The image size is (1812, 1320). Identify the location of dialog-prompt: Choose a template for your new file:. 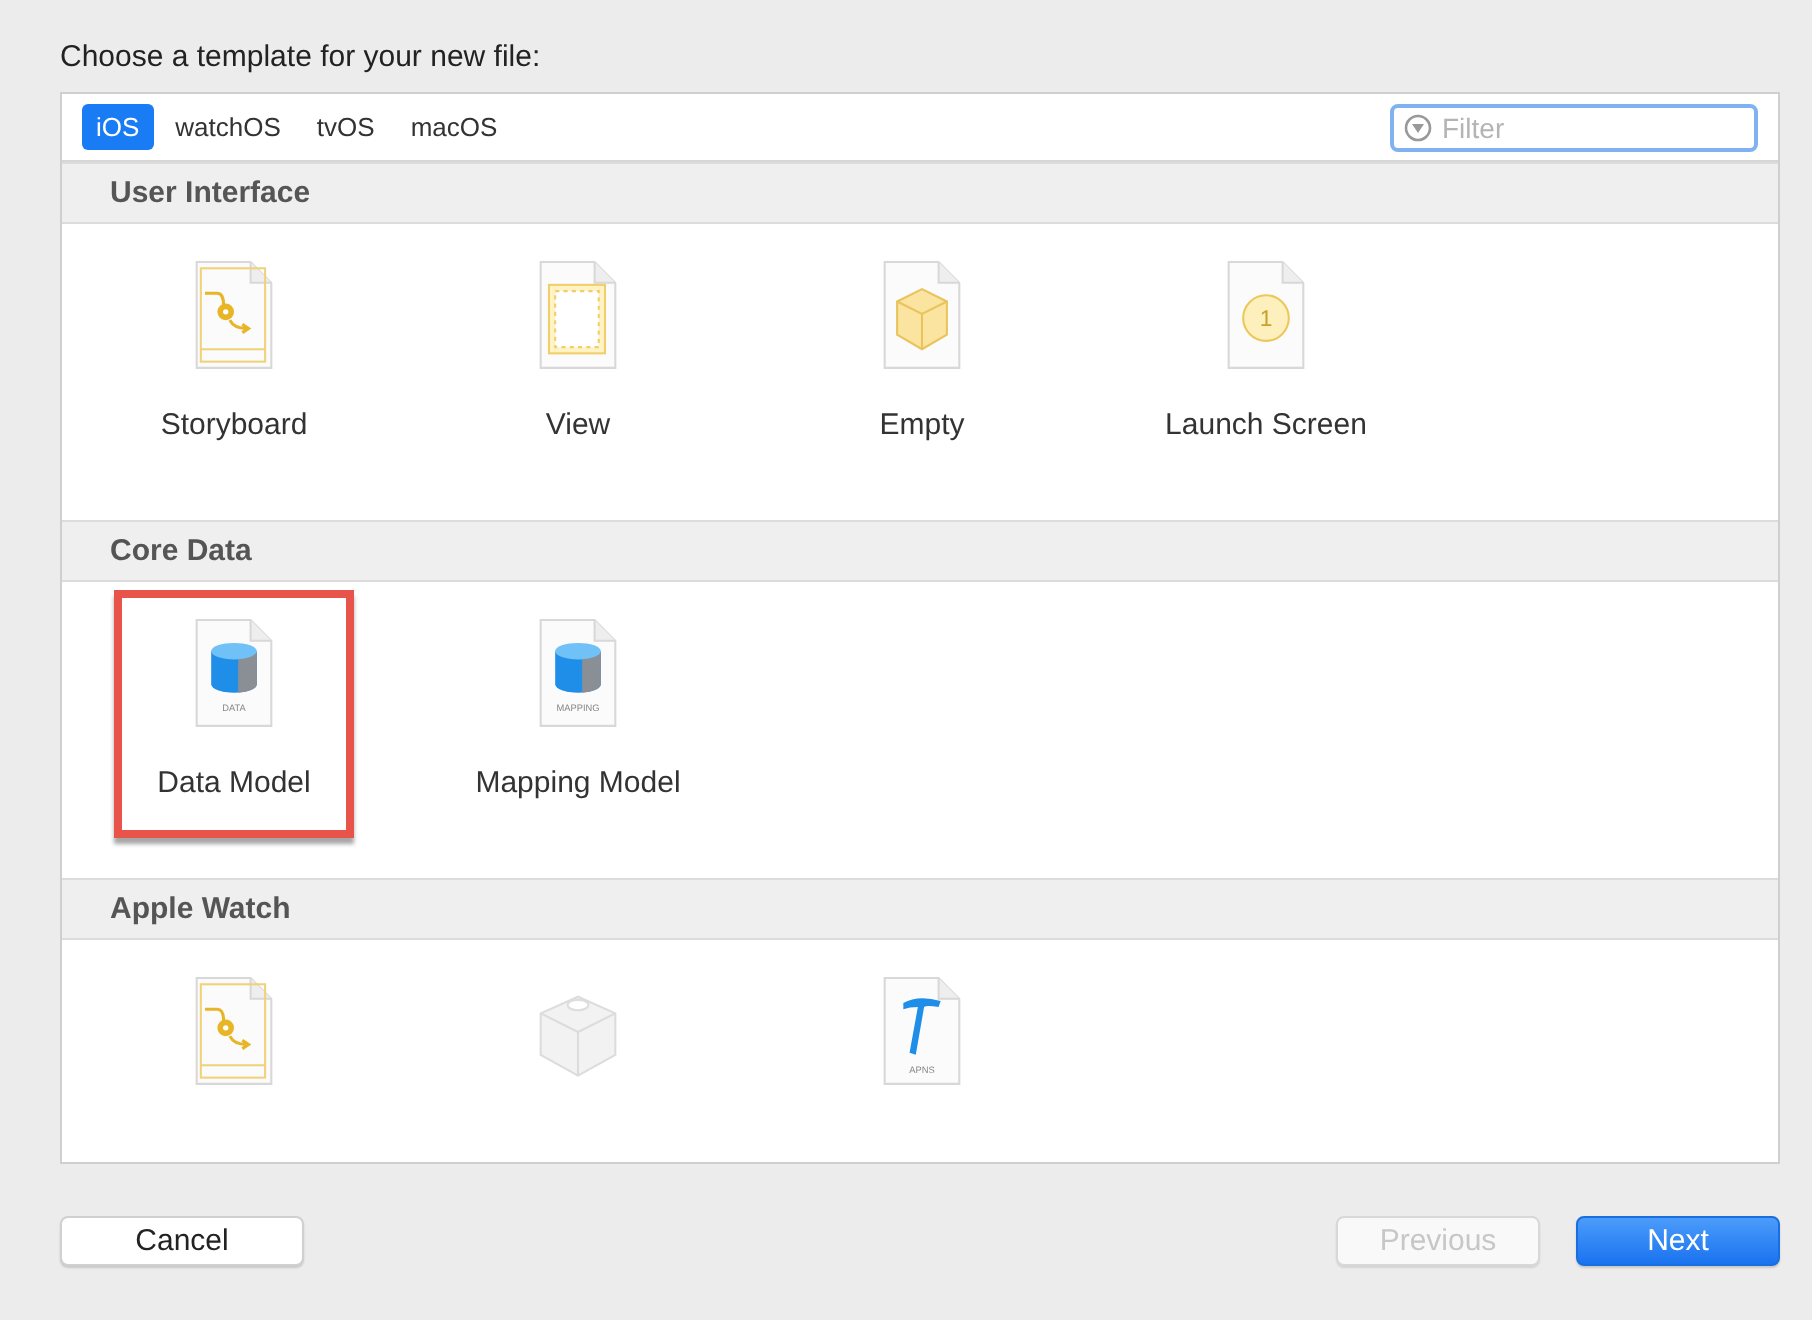
(301, 57).